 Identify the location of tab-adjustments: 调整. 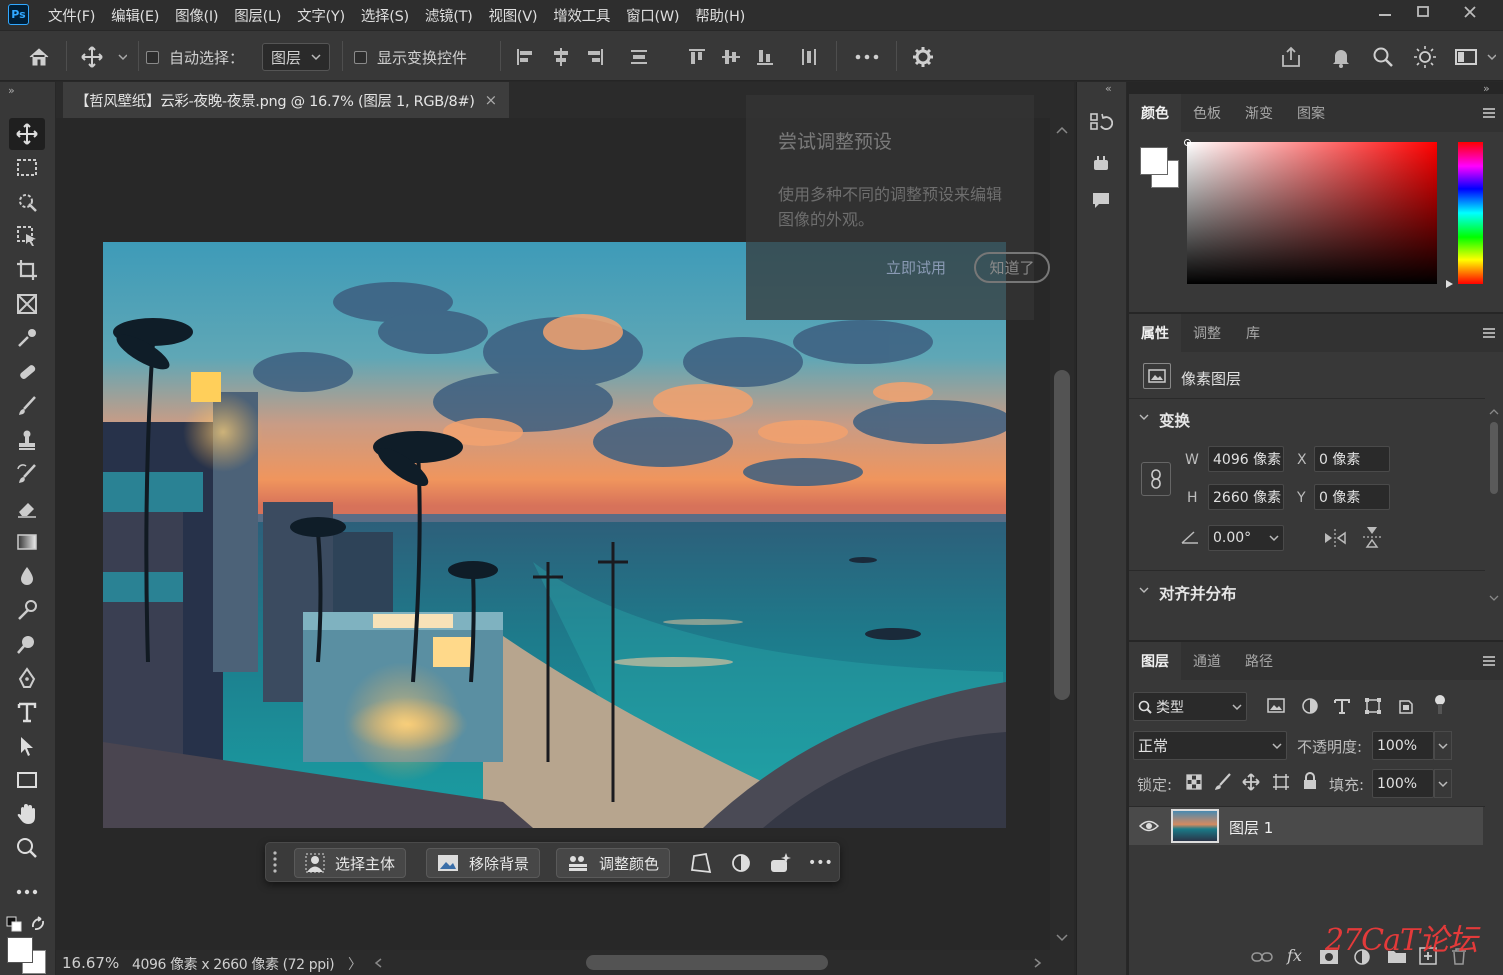
(1207, 333).